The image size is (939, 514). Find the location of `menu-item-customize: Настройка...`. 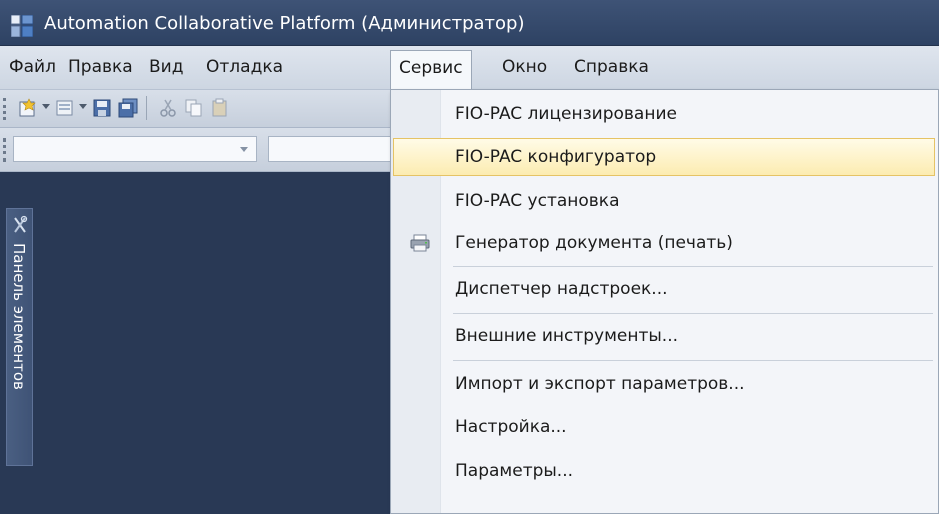

menu-item-customize: Настройка... is located at coordinates (664, 427).